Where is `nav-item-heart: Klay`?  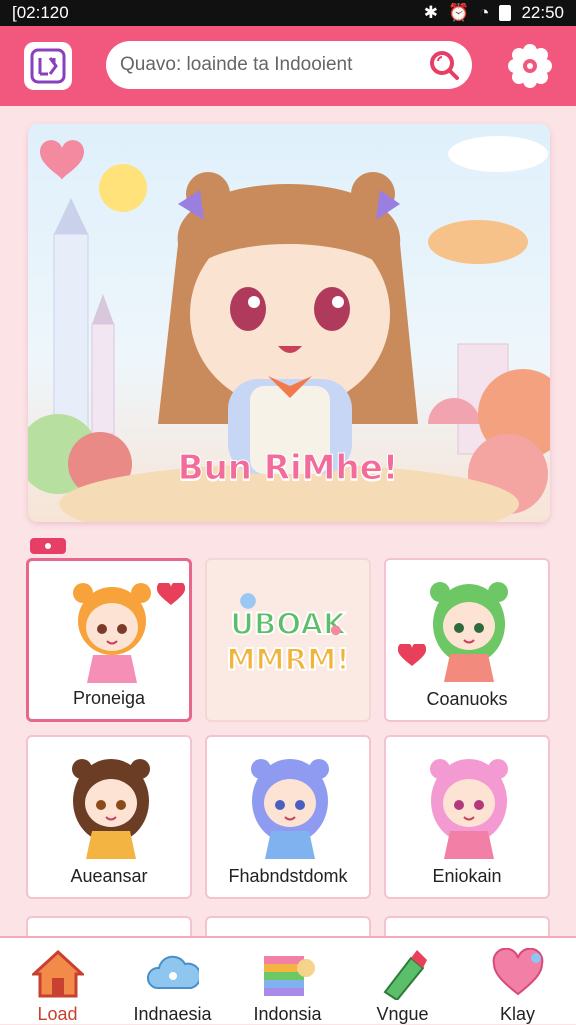 nav-item-heart: Klay is located at coordinates (517, 983).